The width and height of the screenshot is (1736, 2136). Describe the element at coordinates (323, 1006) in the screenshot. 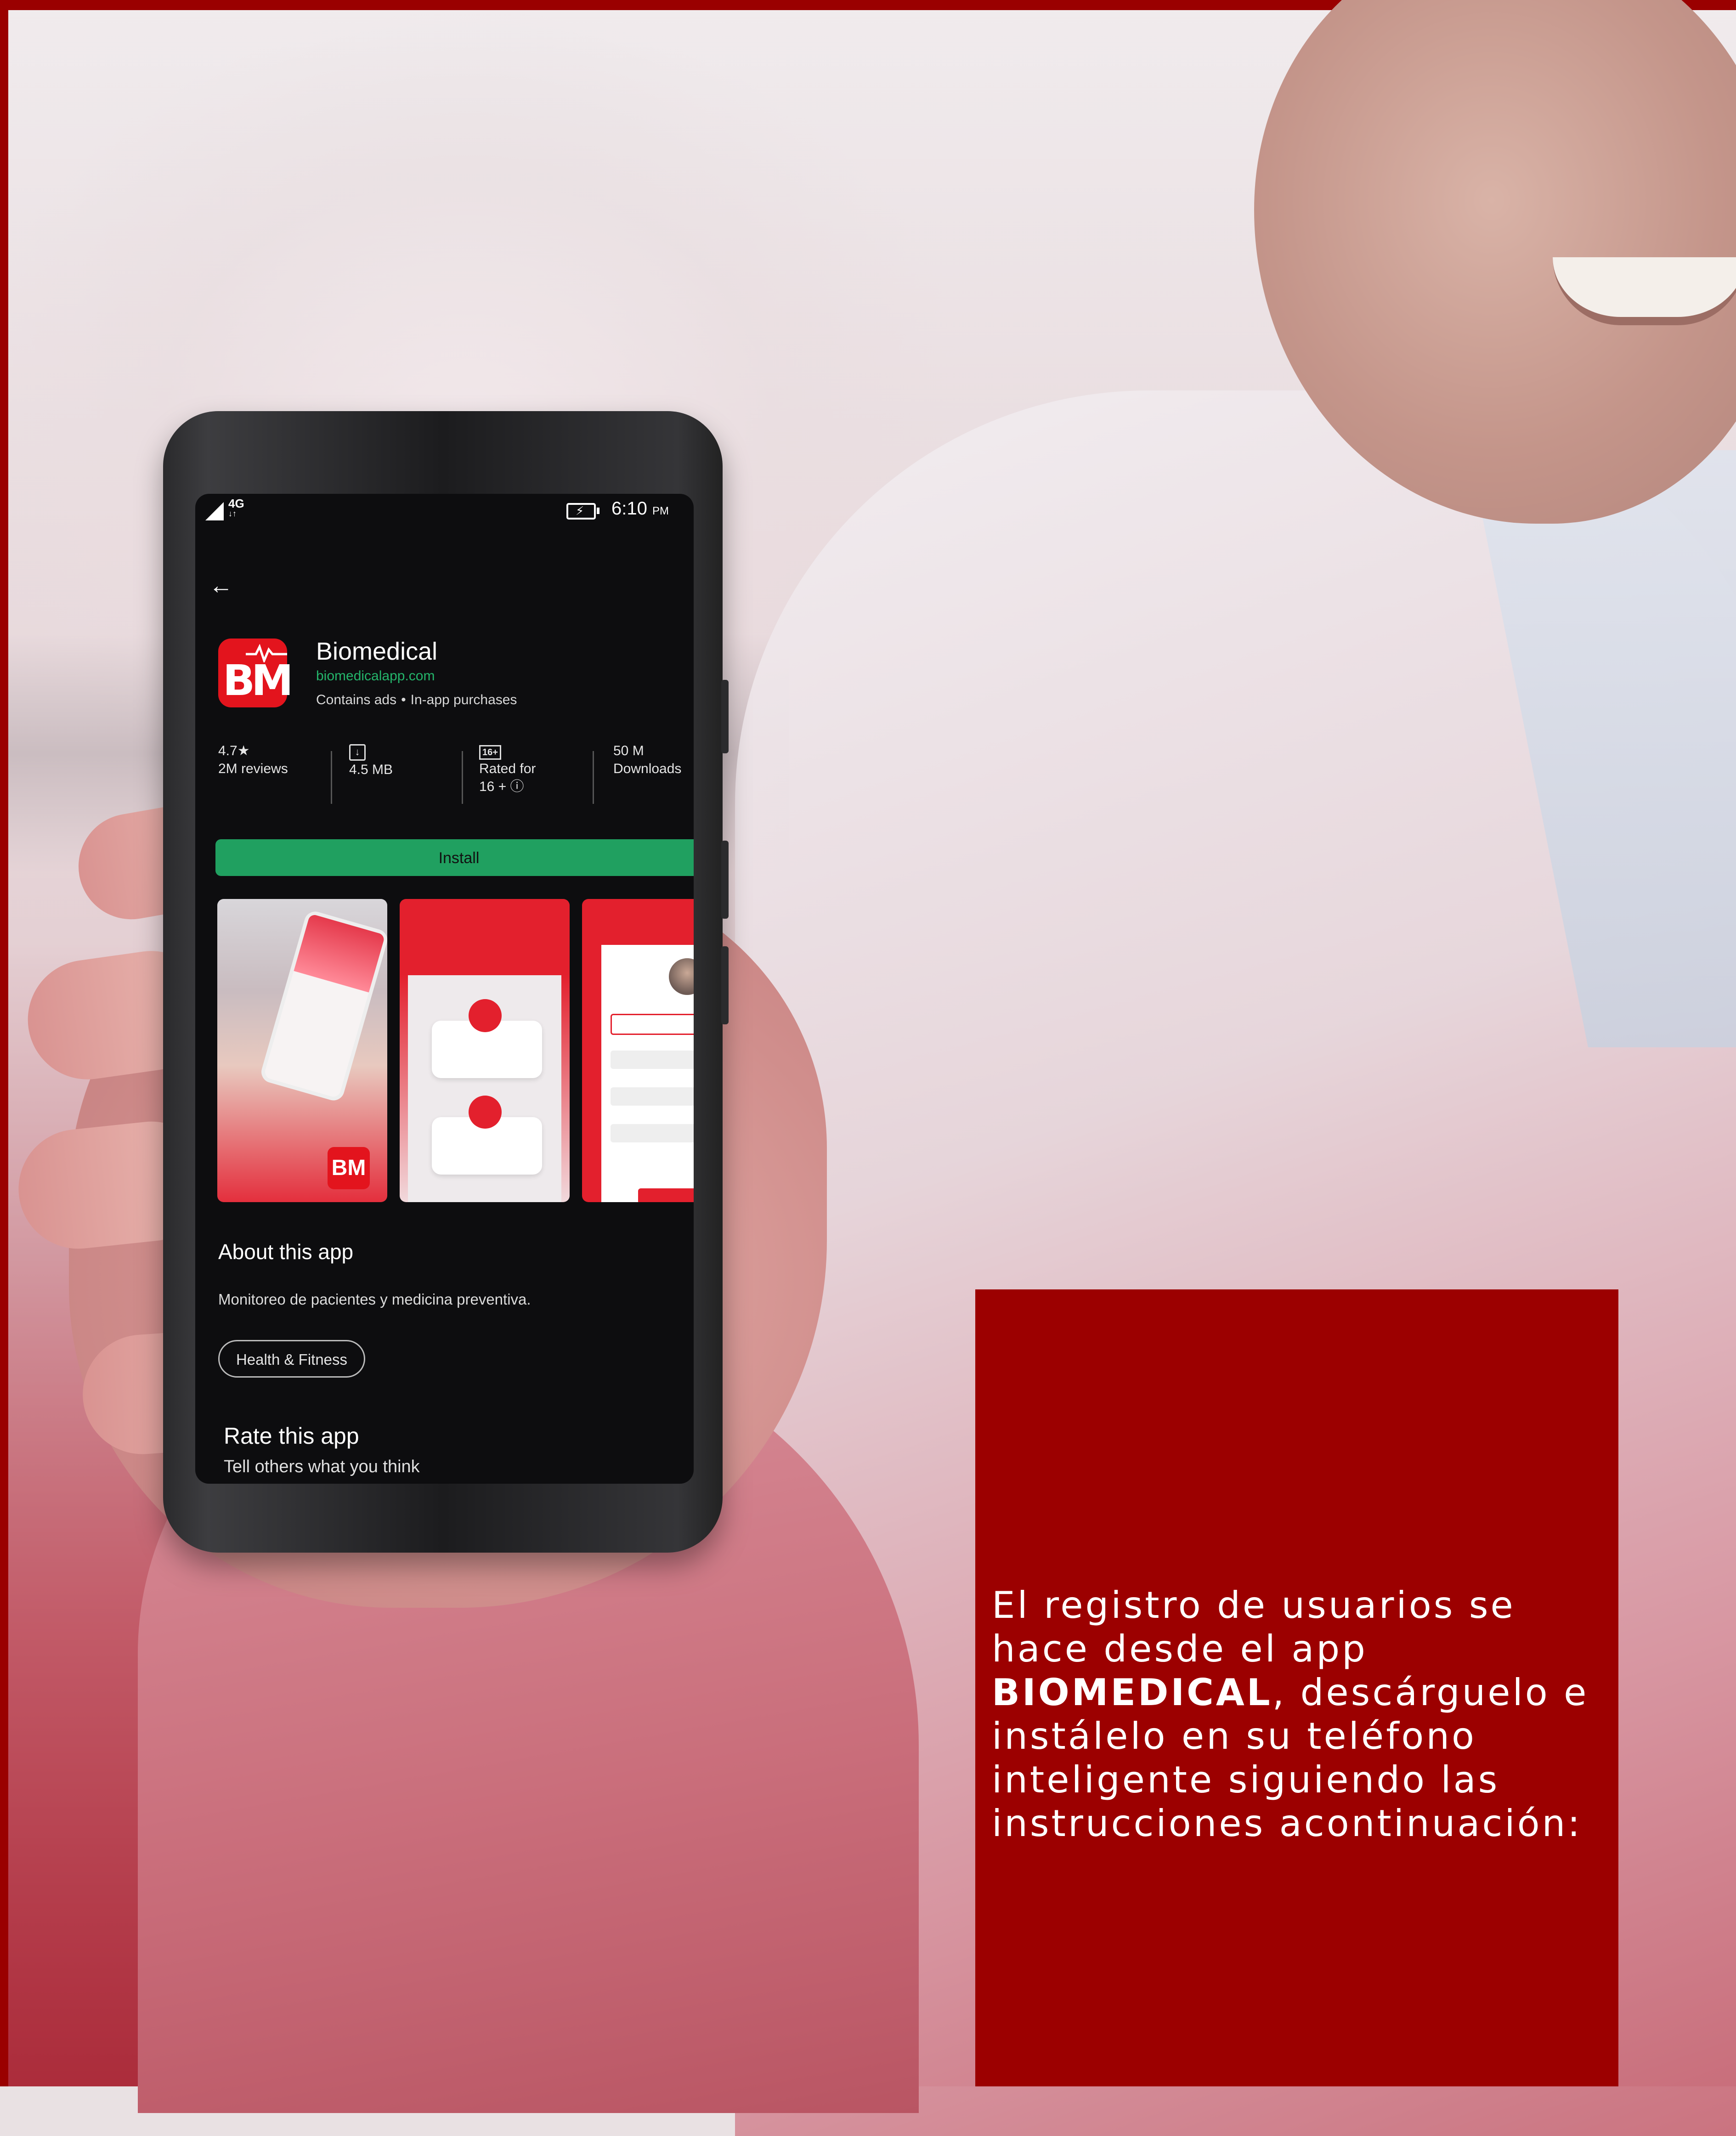

I see `mini-phone-image` at that location.